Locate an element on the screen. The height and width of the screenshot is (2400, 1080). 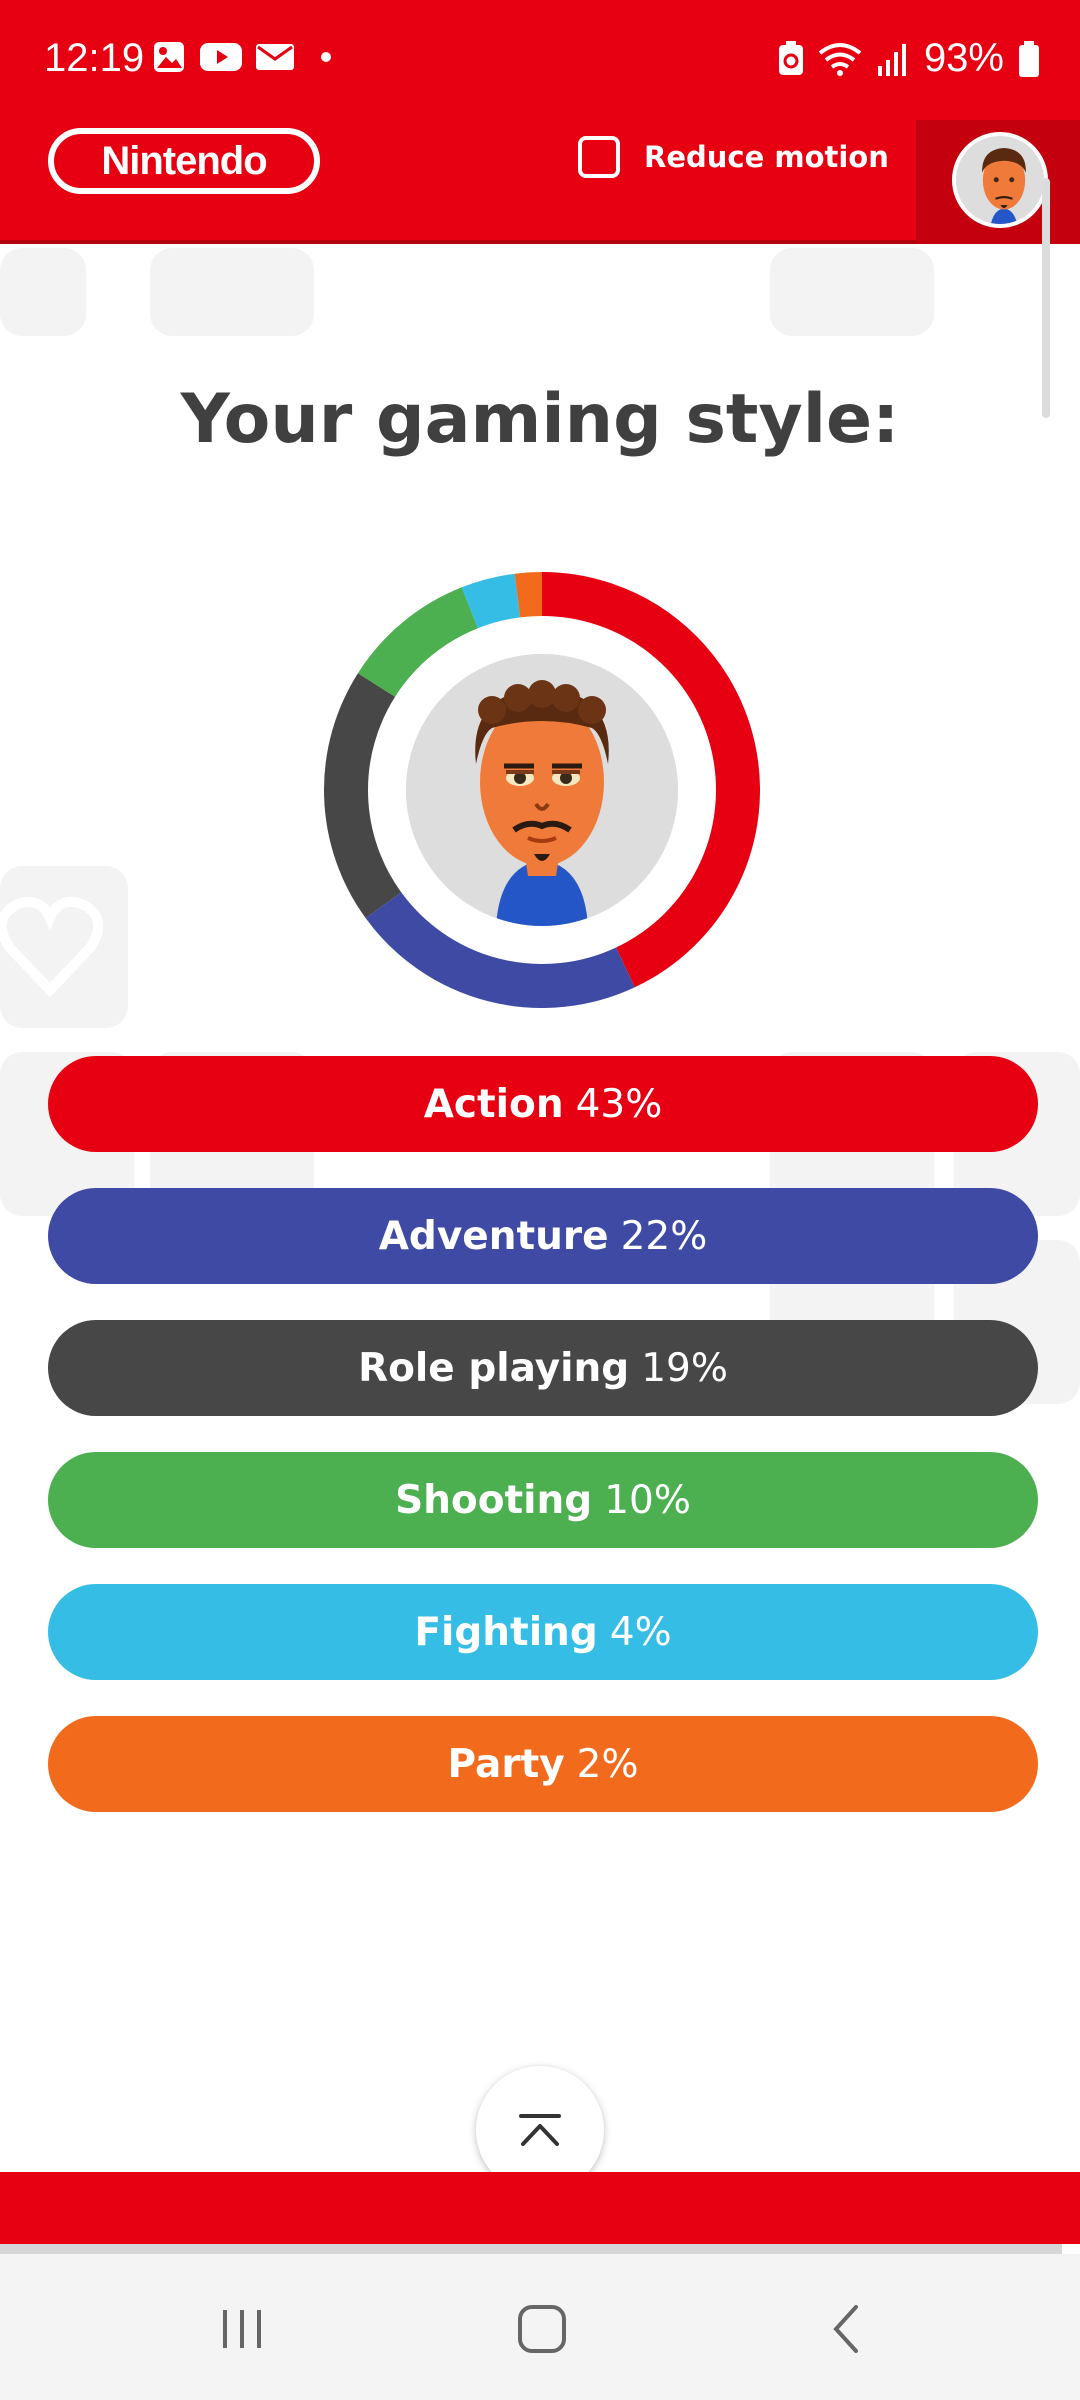
style-name: Role playing is located at coordinates (494, 1368).